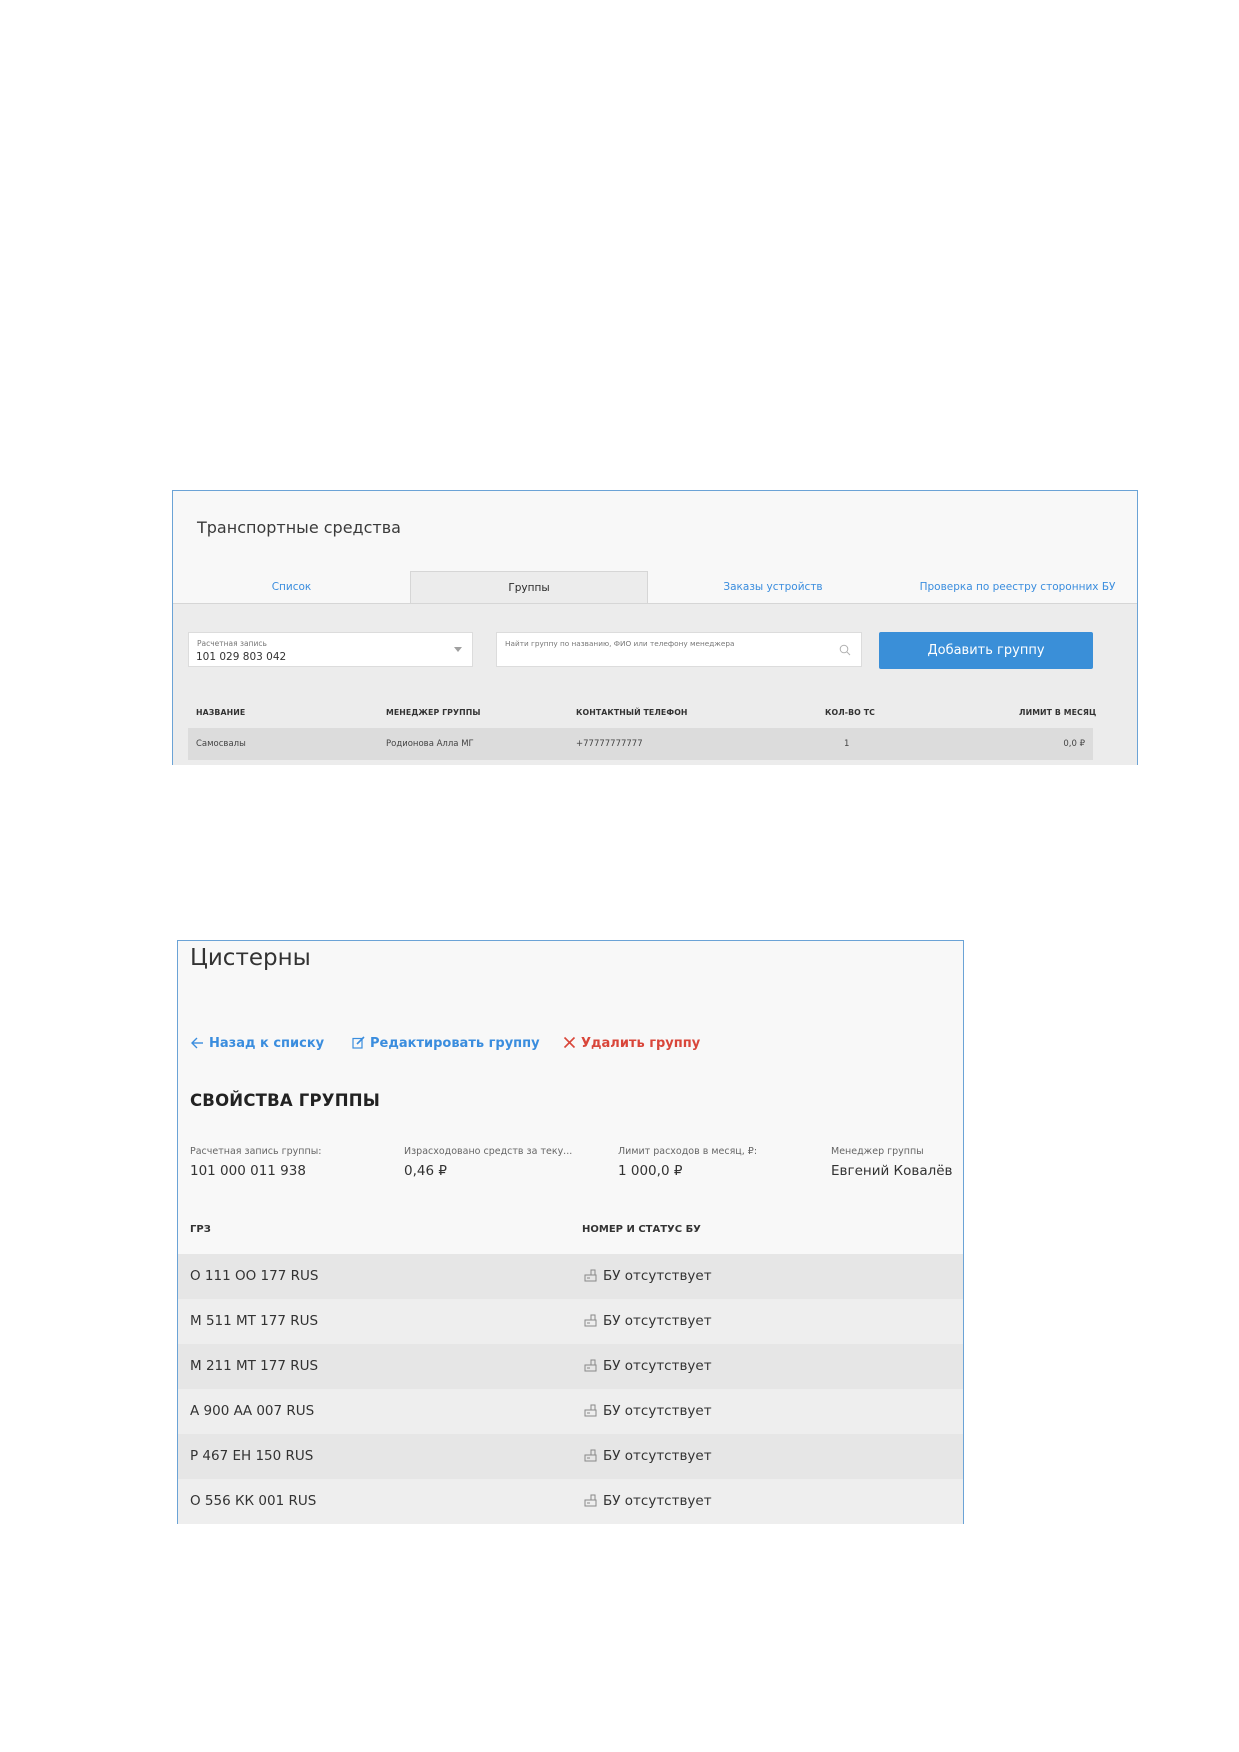 The height and width of the screenshot is (1752, 1239). What do you see at coordinates (679, 649) in the screenshot?
I see `group-search` at bounding box center [679, 649].